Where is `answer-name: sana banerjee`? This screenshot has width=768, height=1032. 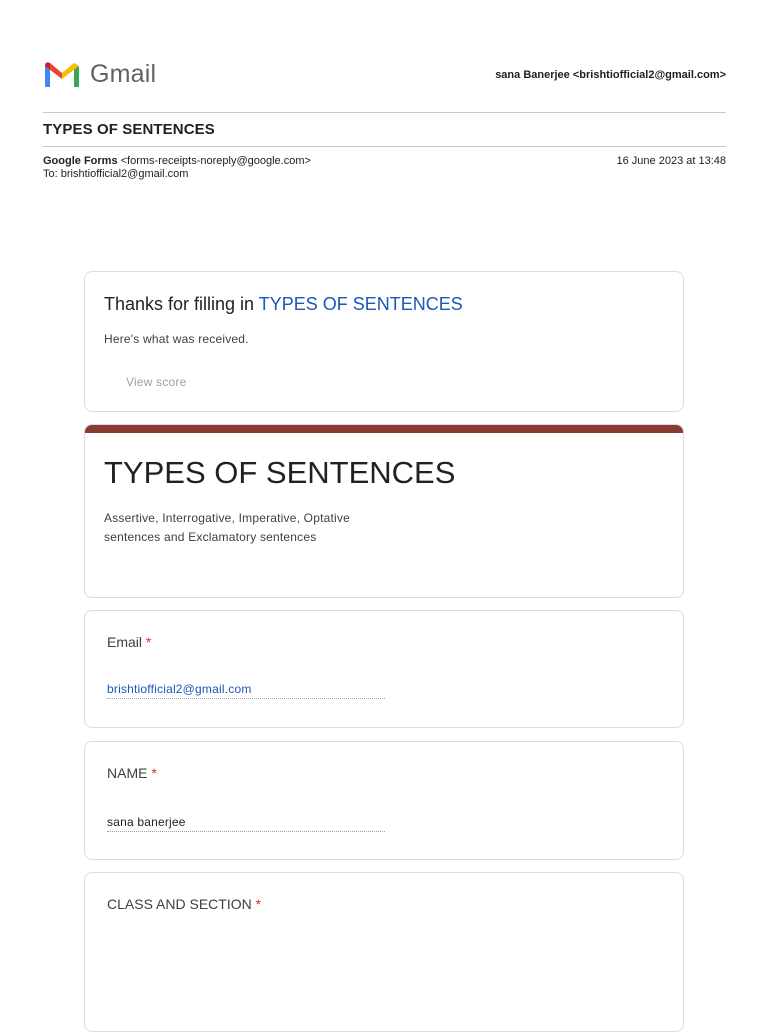
answer-name: sana banerjee is located at coordinates (246, 823).